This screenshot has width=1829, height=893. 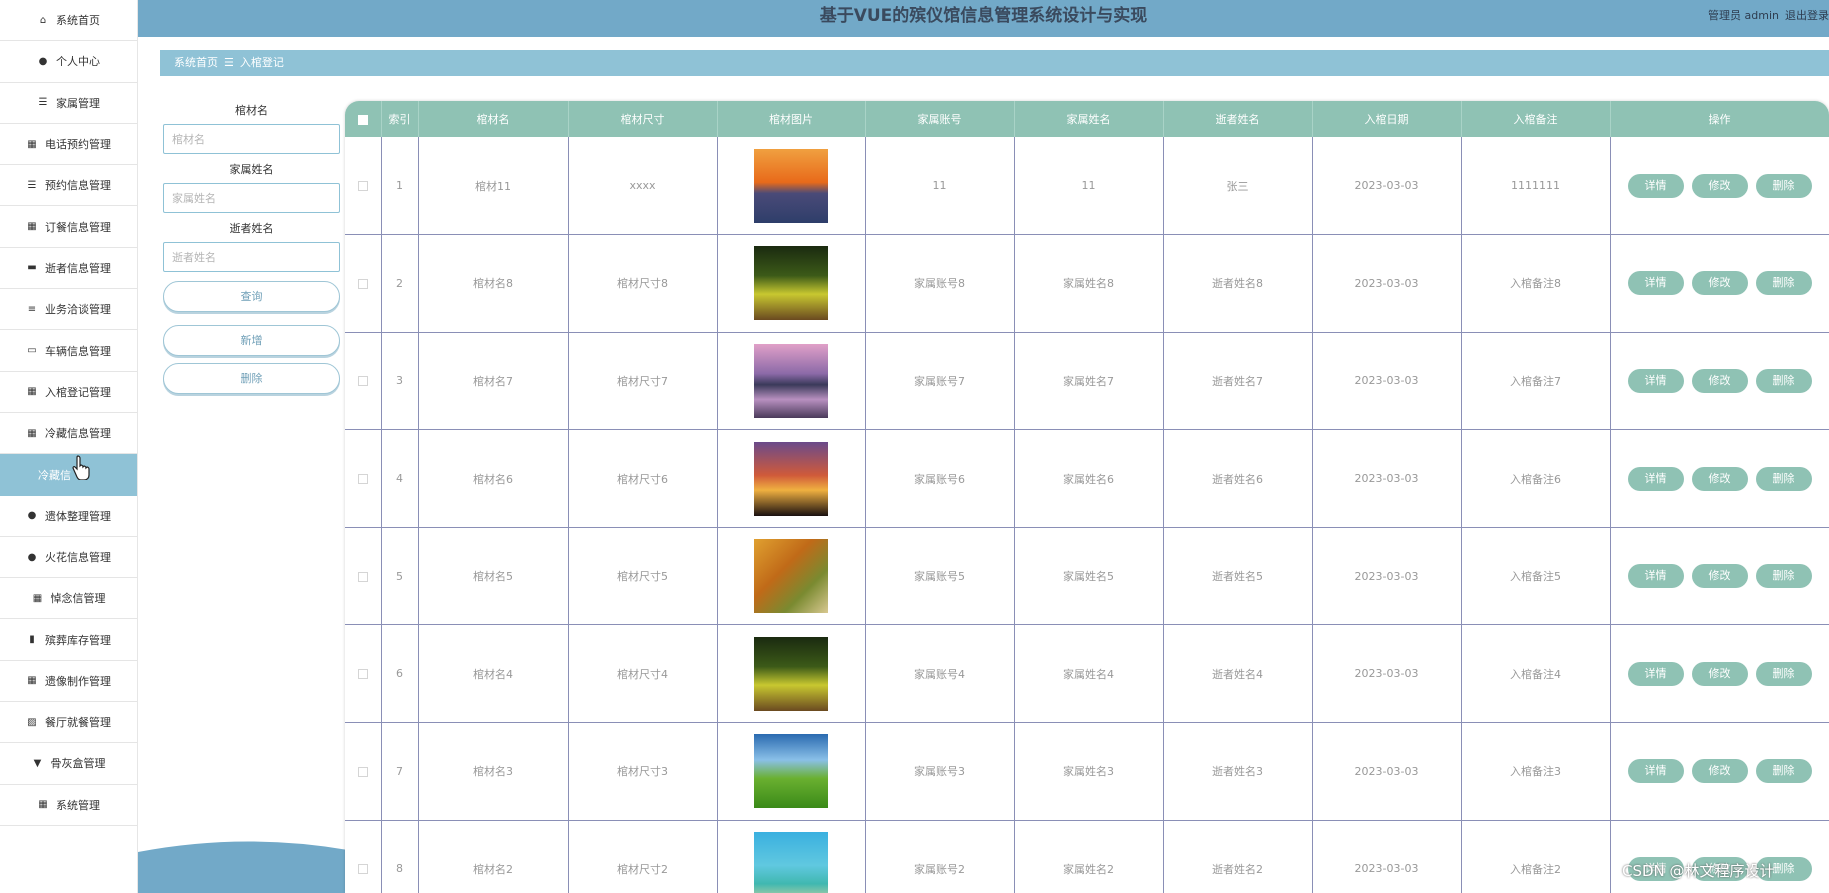 I want to click on sidebar-item: ⌂ 系统首页, so click(x=68, y=21).